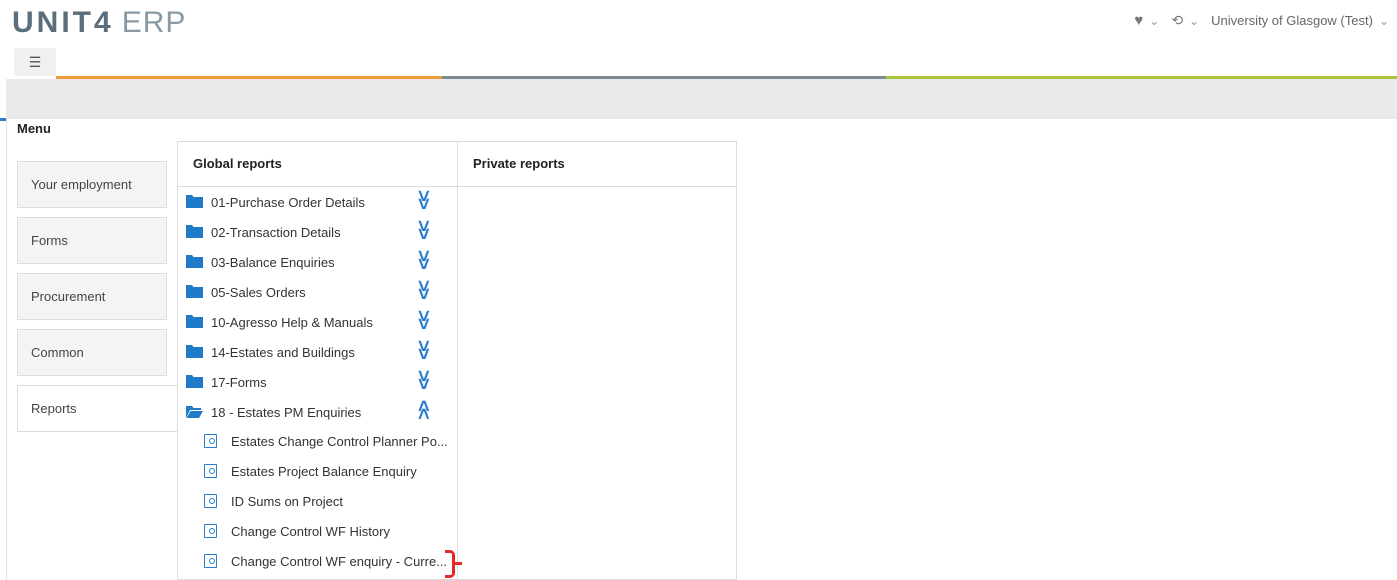 The height and width of the screenshot is (580, 1397). I want to click on tab-your-employment: Your employment, so click(92, 184).